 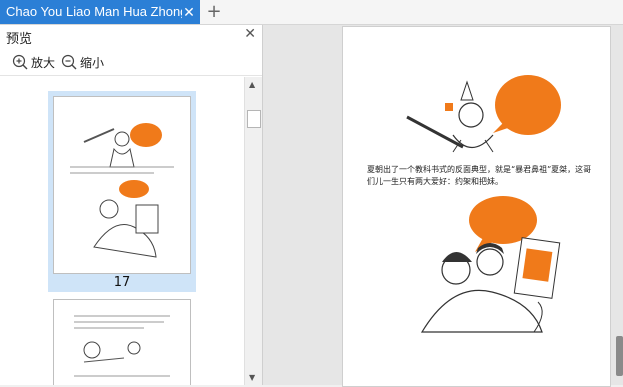 What do you see at coordinates (254, 119) in the screenshot?
I see `scrollbar-thumb` at bounding box center [254, 119].